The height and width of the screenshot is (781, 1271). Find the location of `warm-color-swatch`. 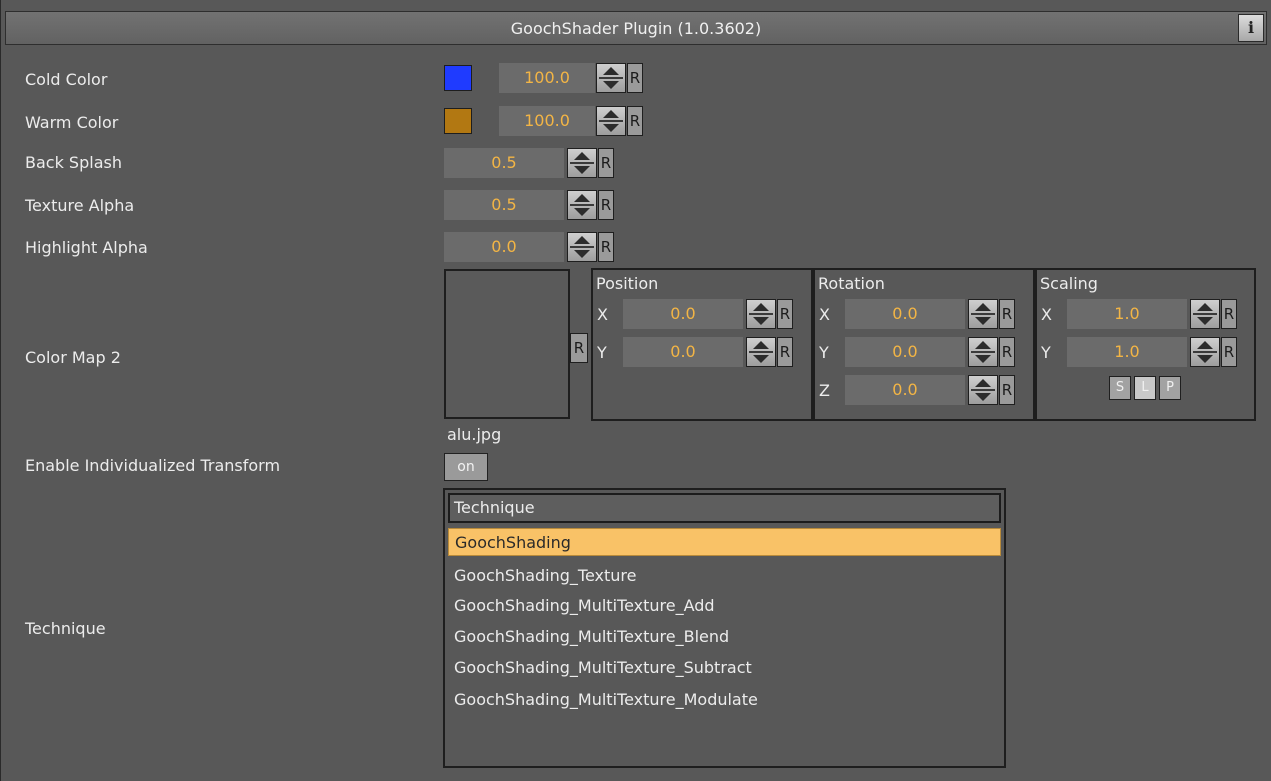

warm-color-swatch is located at coordinates (458, 121).